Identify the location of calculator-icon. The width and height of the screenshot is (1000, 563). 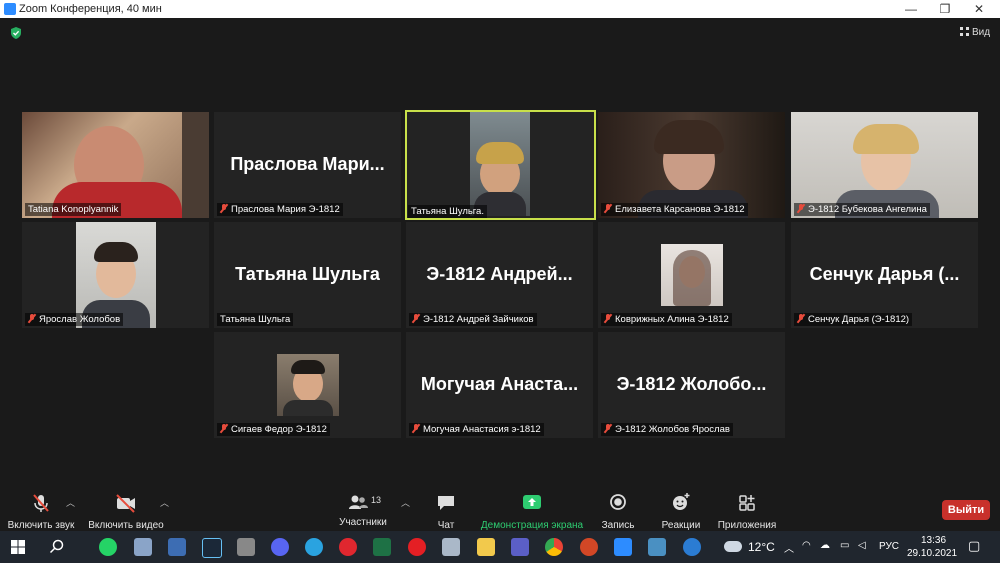
(177, 547).